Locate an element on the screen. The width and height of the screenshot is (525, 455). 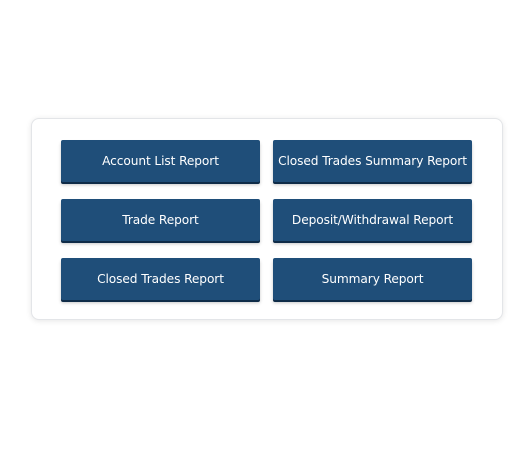
closed-trades-report-button: Closed Trades Report is located at coordinates (160, 279).